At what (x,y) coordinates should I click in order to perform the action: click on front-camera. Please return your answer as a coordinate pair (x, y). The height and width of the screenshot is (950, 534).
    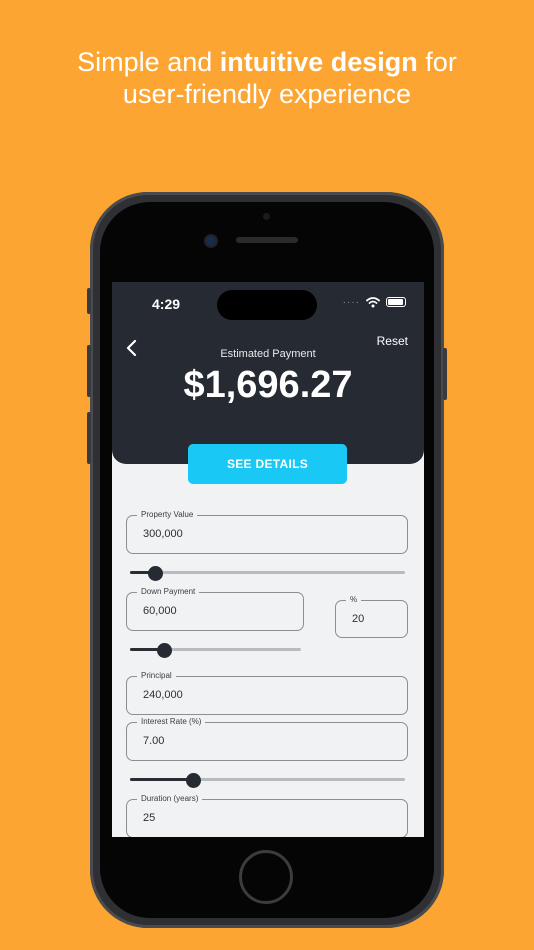
    Looking at the image, I should click on (211, 241).